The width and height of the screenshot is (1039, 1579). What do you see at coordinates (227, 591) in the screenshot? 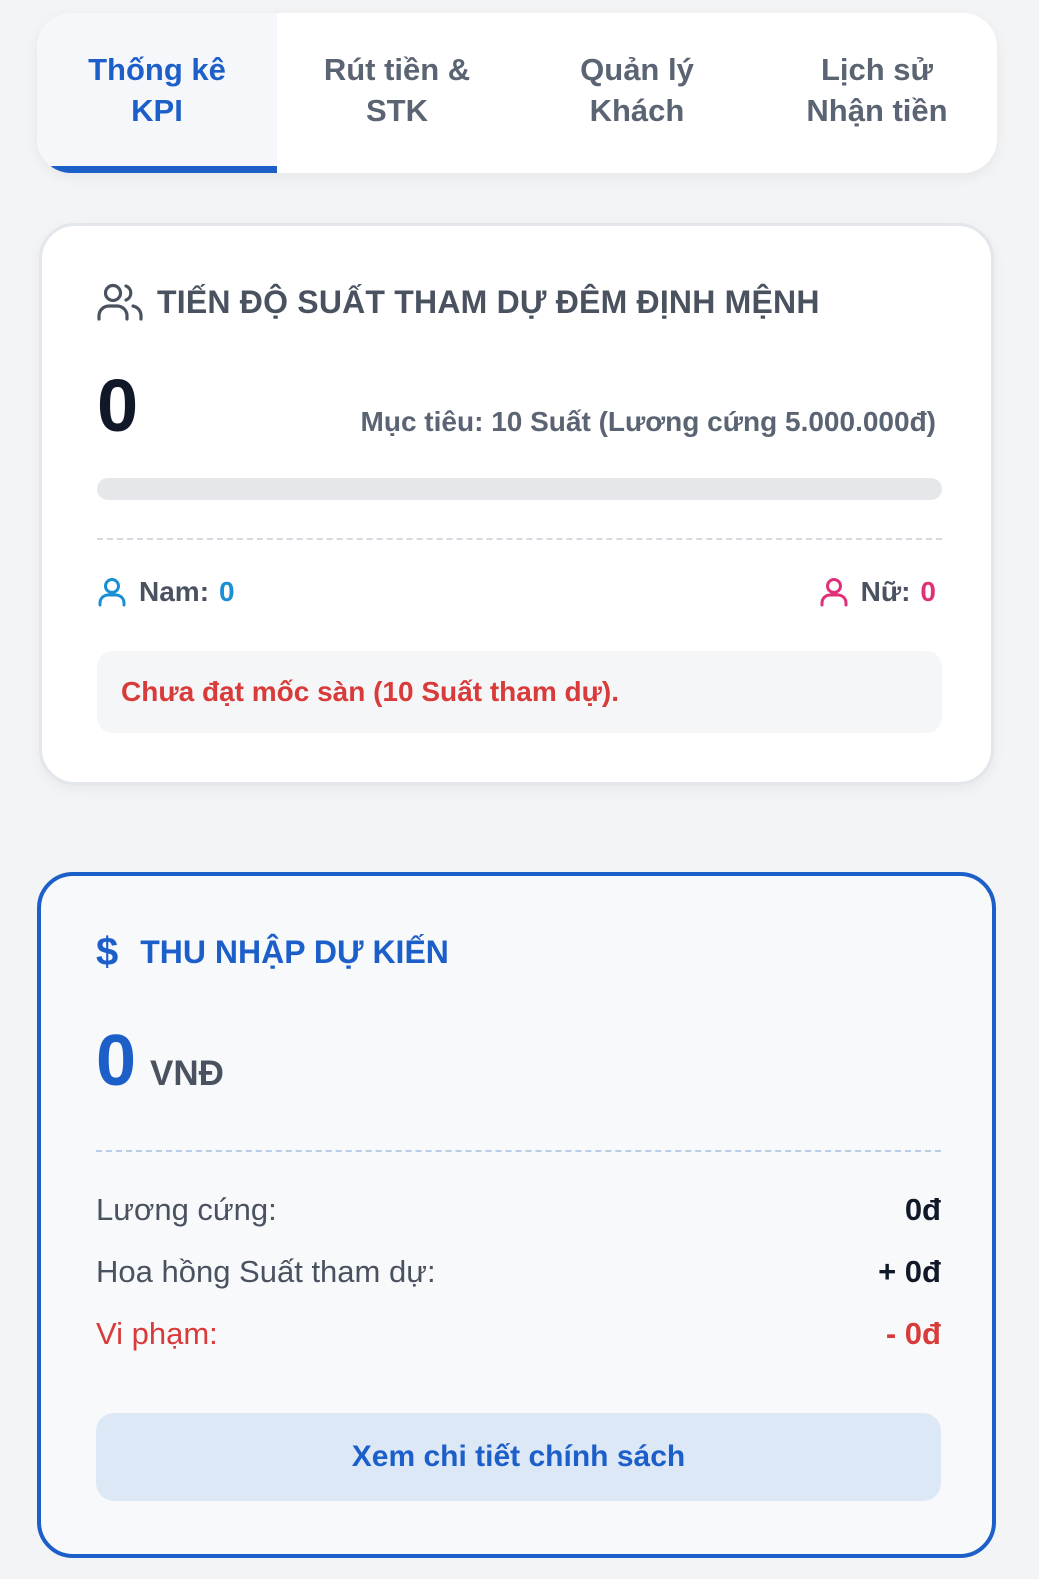
I see `male-value: 0` at bounding box center [227, 591].